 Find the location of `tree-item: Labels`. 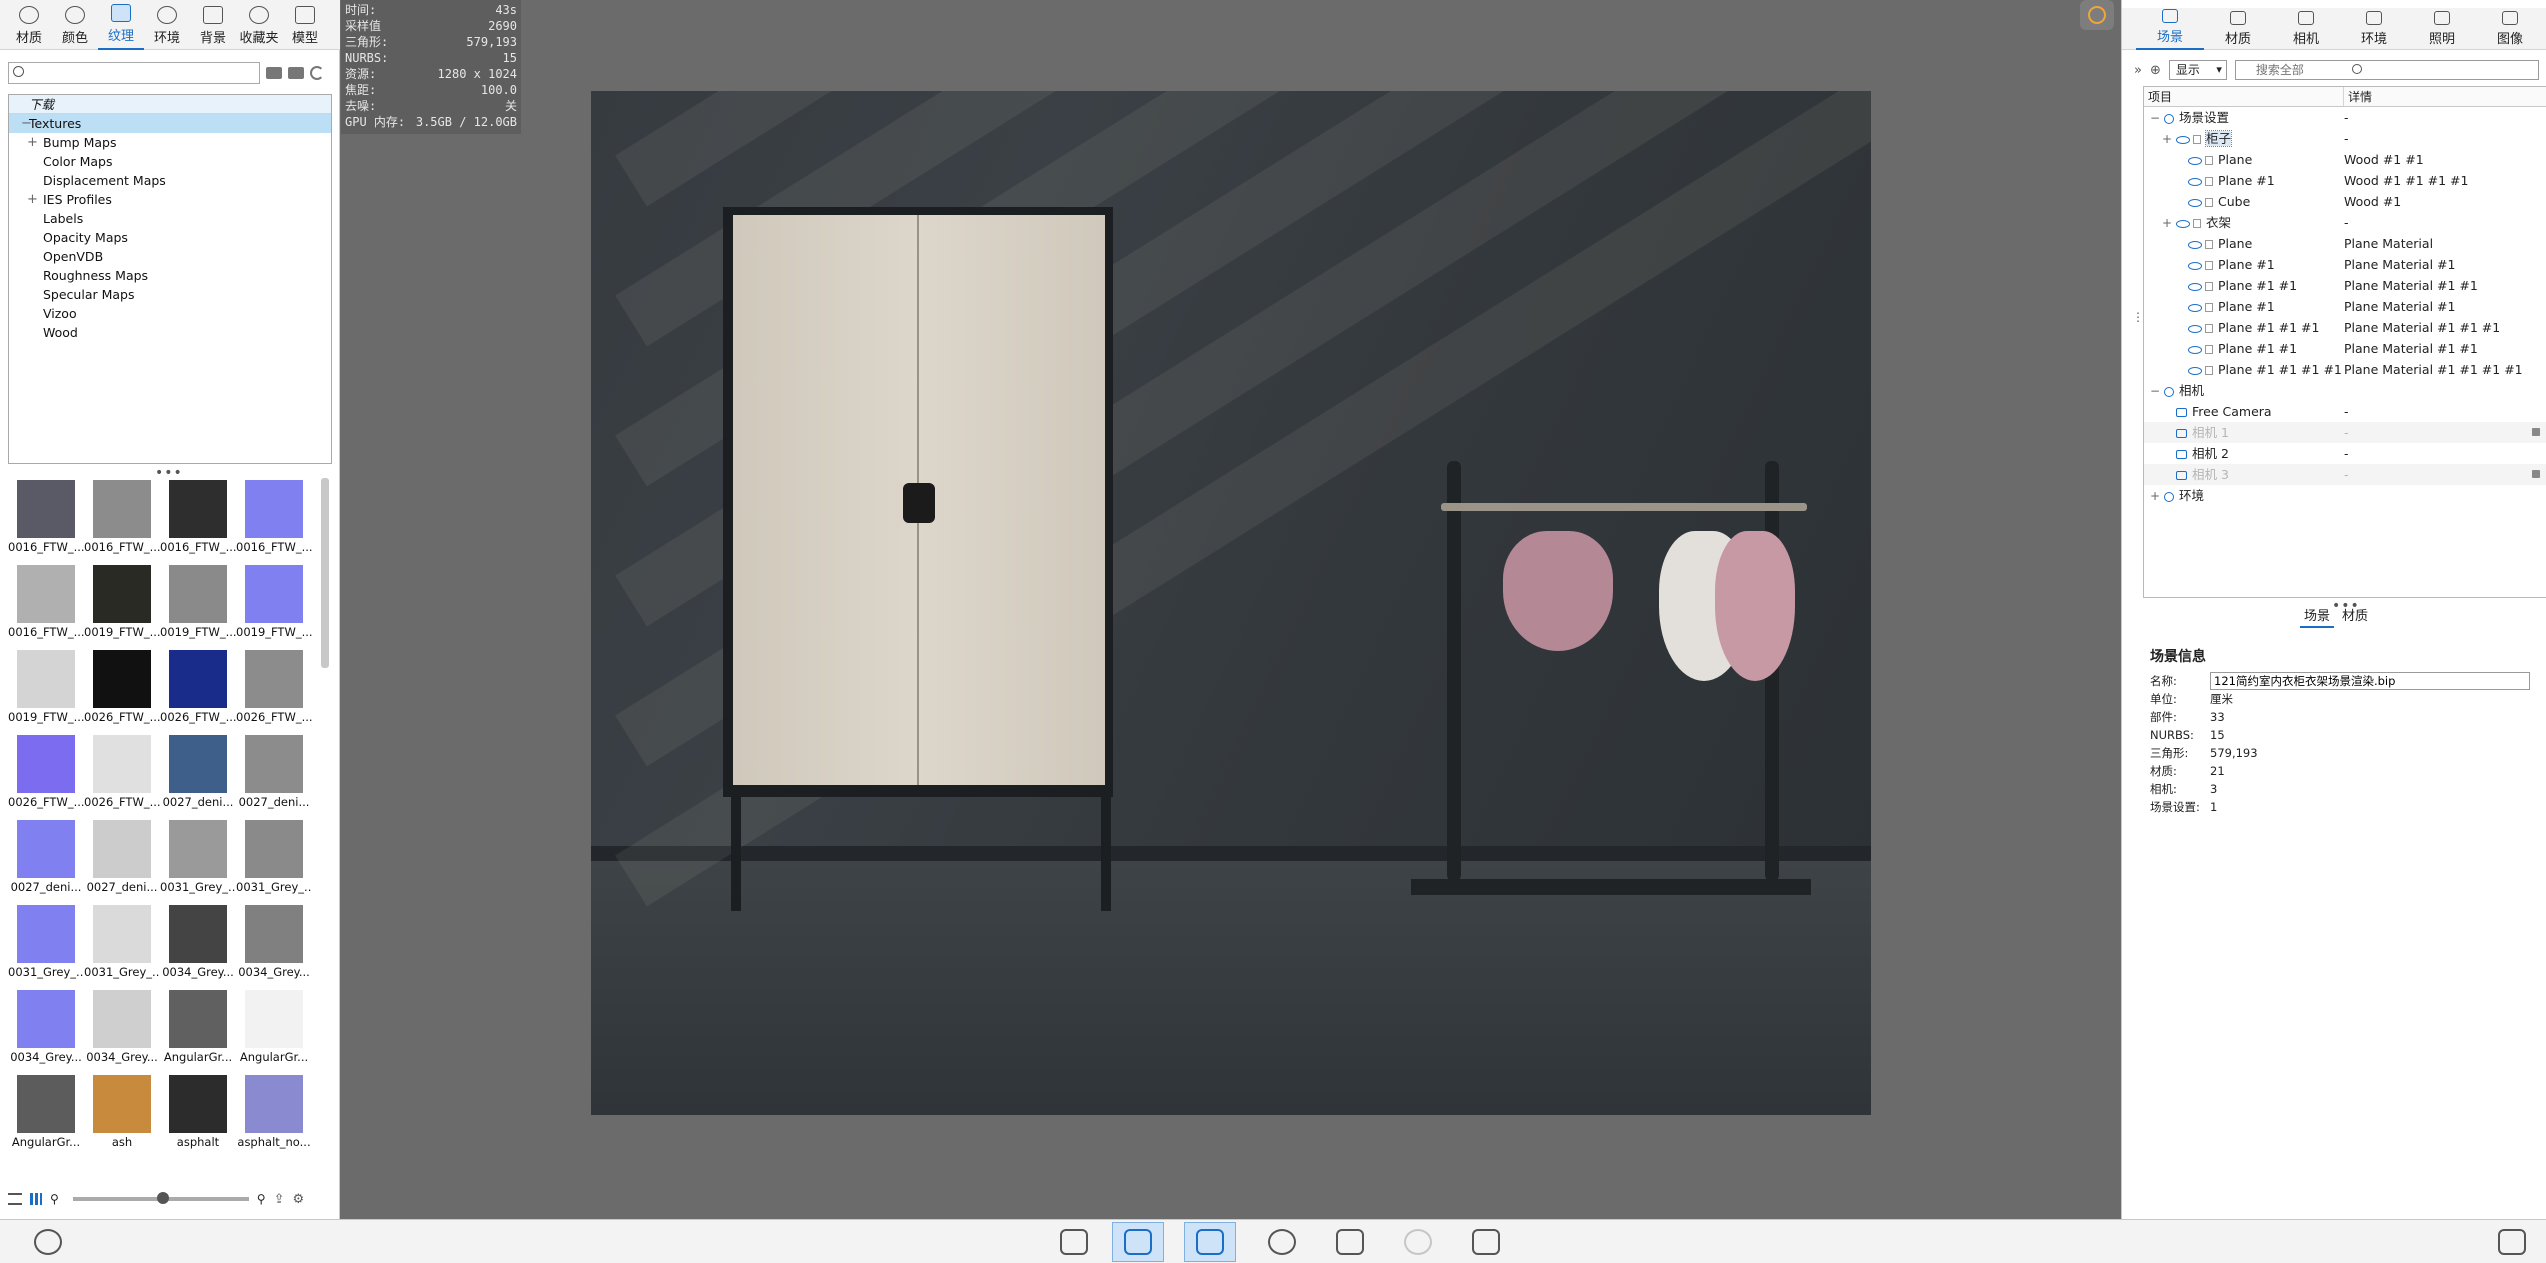

tree-item: Labels is located at coordinates (170, 218).